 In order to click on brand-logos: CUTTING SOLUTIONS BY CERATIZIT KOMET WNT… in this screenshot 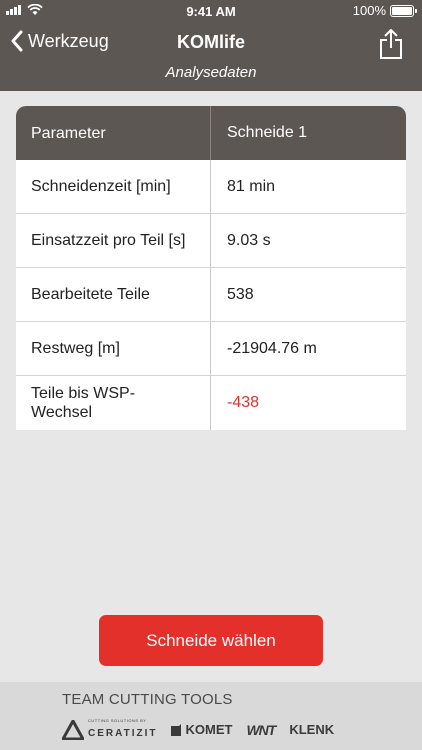, I will do `click(198, 729)`.